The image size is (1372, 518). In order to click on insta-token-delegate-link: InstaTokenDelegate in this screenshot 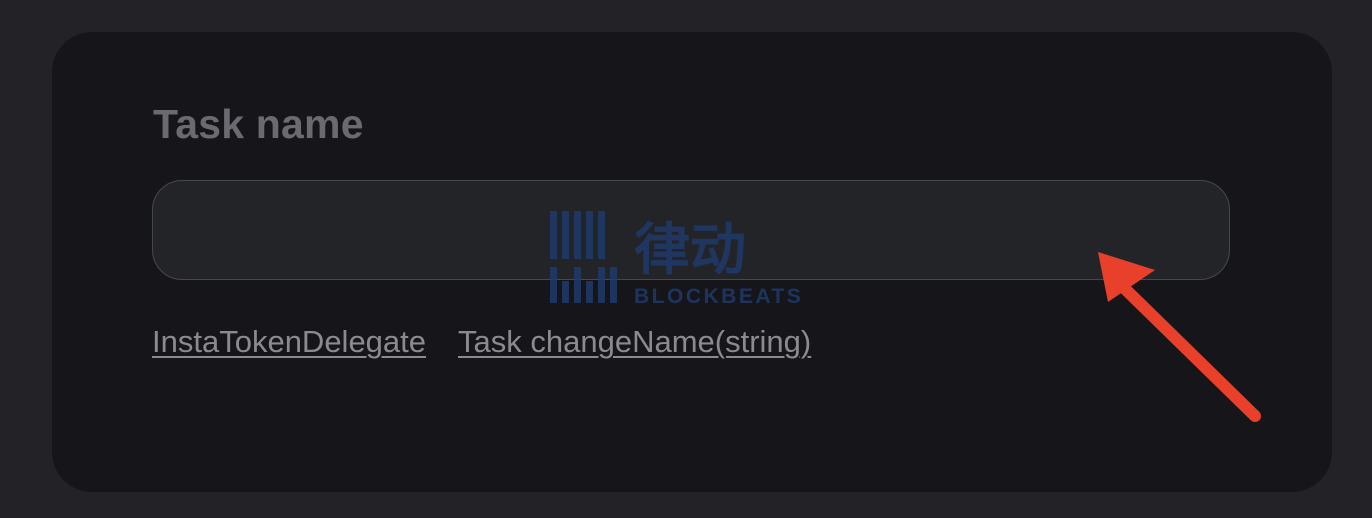, I will do `click(289, 342)`.